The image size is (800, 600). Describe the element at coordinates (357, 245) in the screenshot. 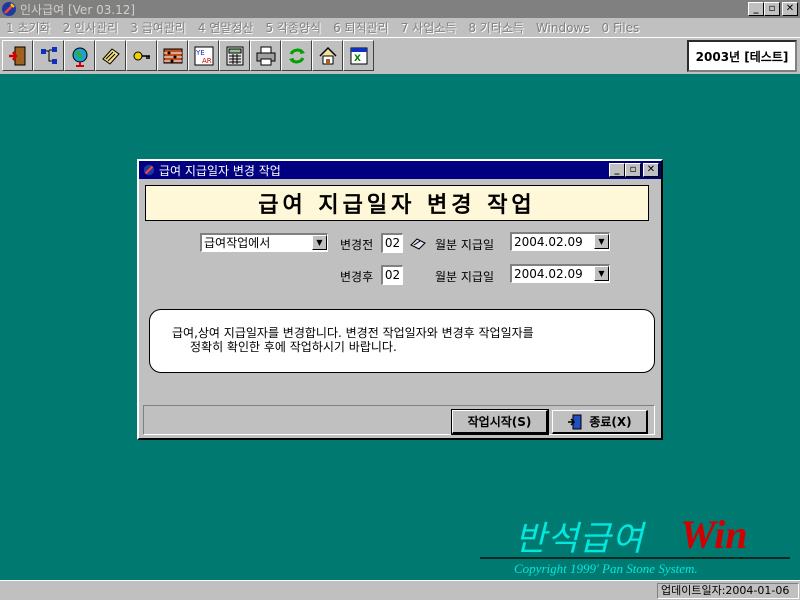

I see `before-label: 변경전` at that location.